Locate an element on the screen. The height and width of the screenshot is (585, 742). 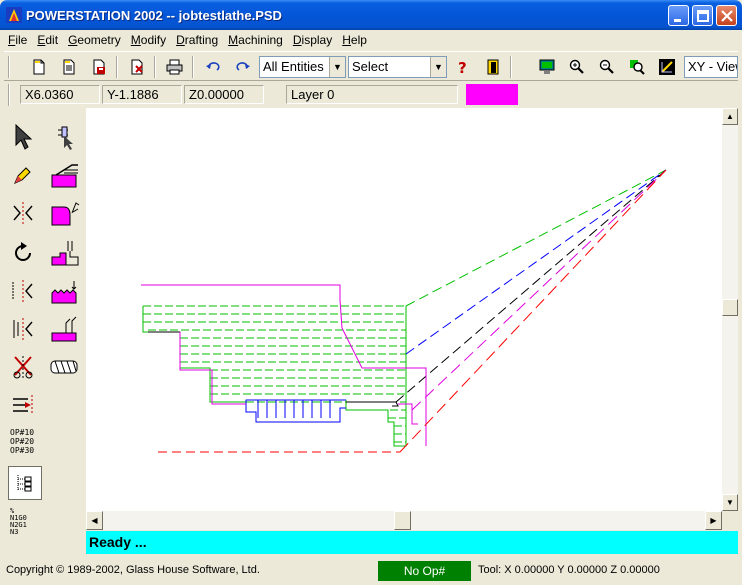
toolbar-grip is located at coordinates (9, 67).